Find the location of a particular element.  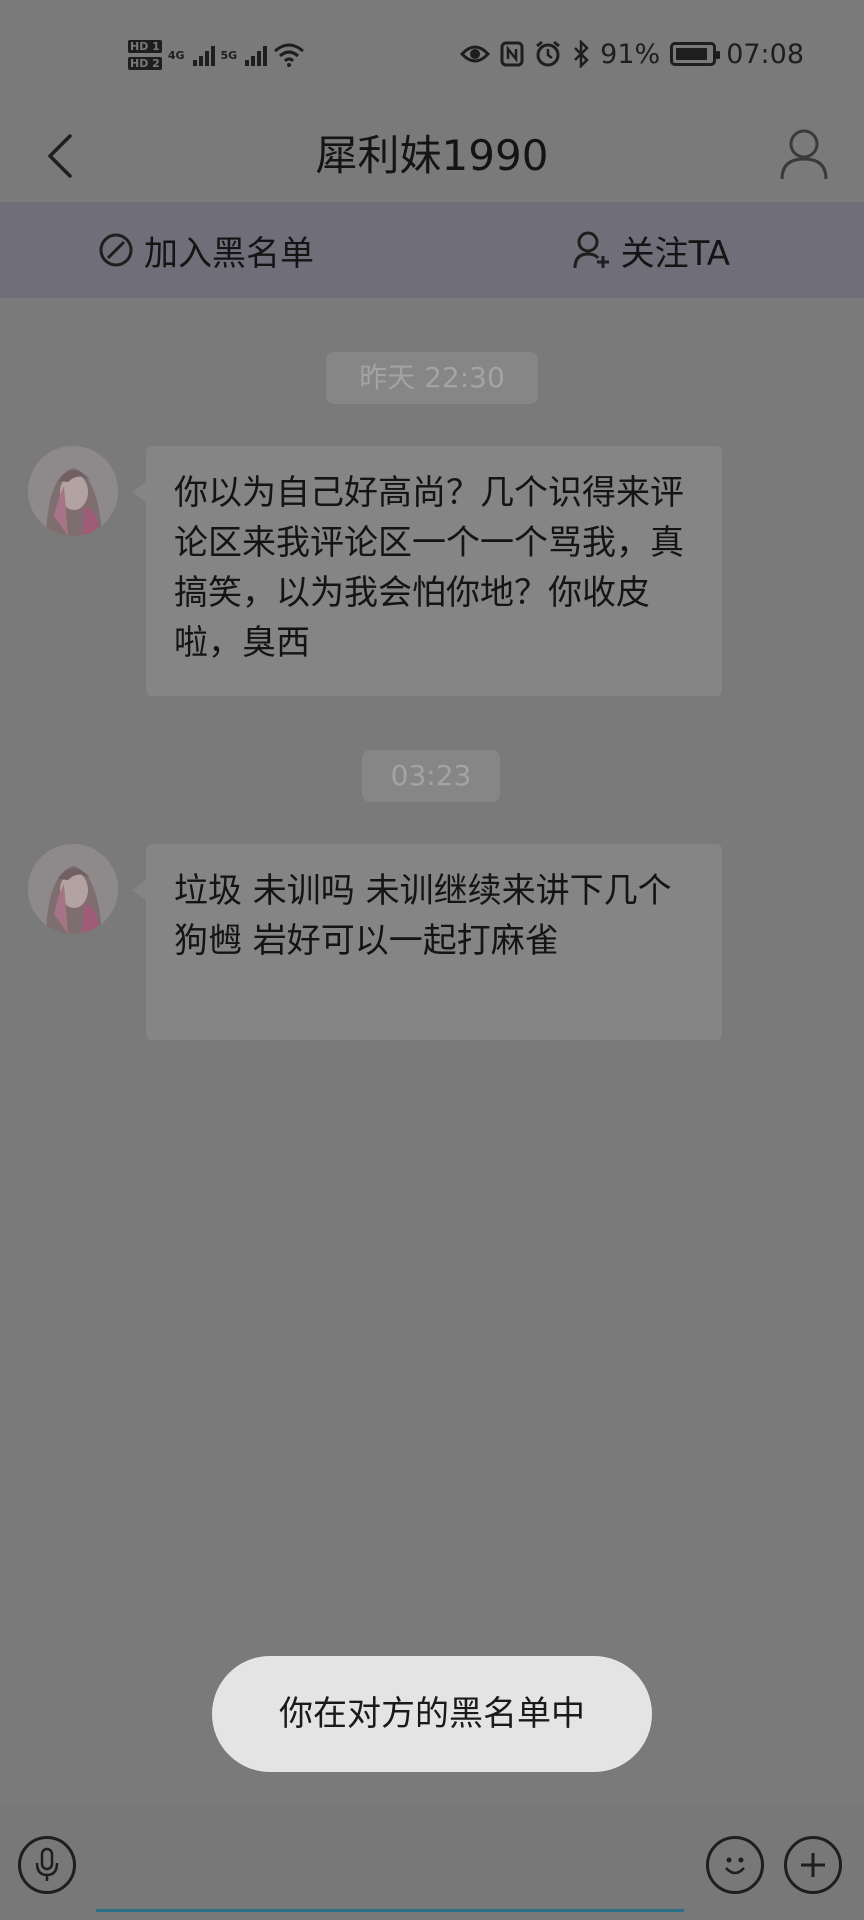

profile-button is located at coordinates (804, 154).